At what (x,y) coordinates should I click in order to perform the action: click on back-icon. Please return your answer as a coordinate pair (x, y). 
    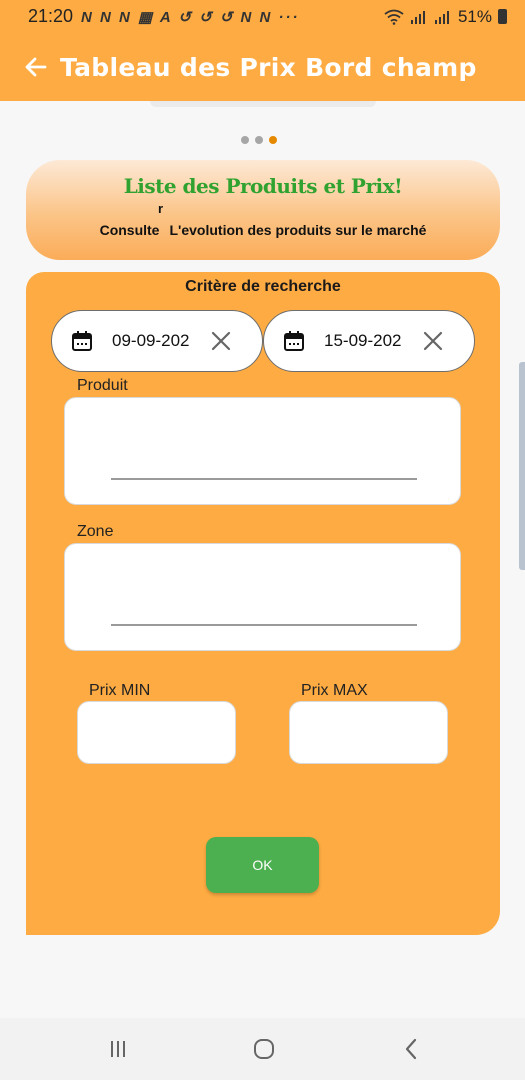
    Looking at the image, I should click on (412, 1049).